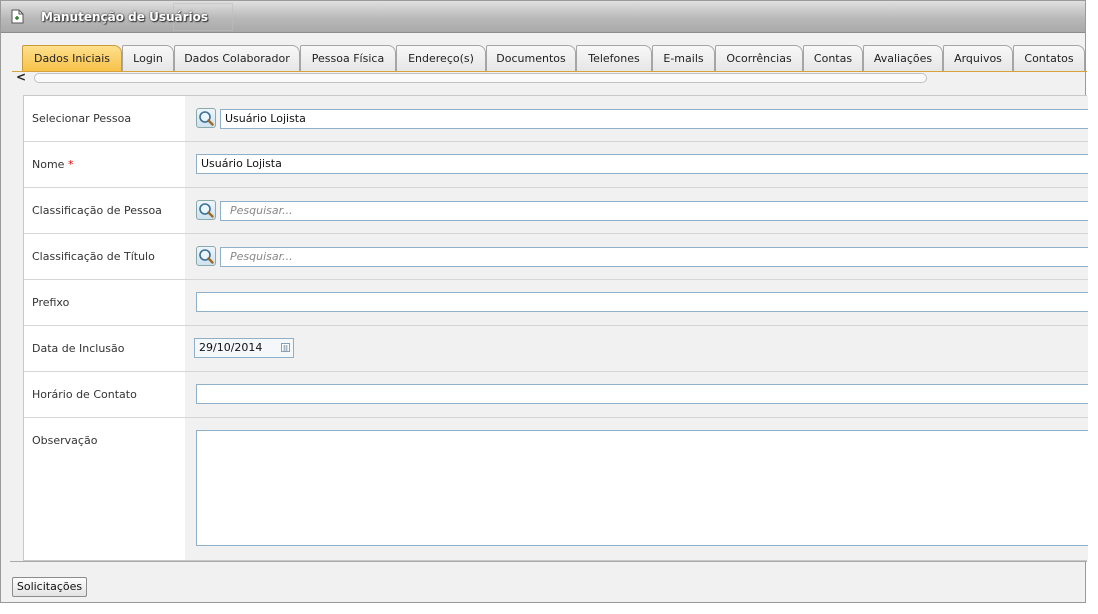 The width and height of the screenshot is (1098, 614). What do you see at coordinates (148, 58) in the screenshot?
I see `tab-login: Login` at bounding box center [148, 58].